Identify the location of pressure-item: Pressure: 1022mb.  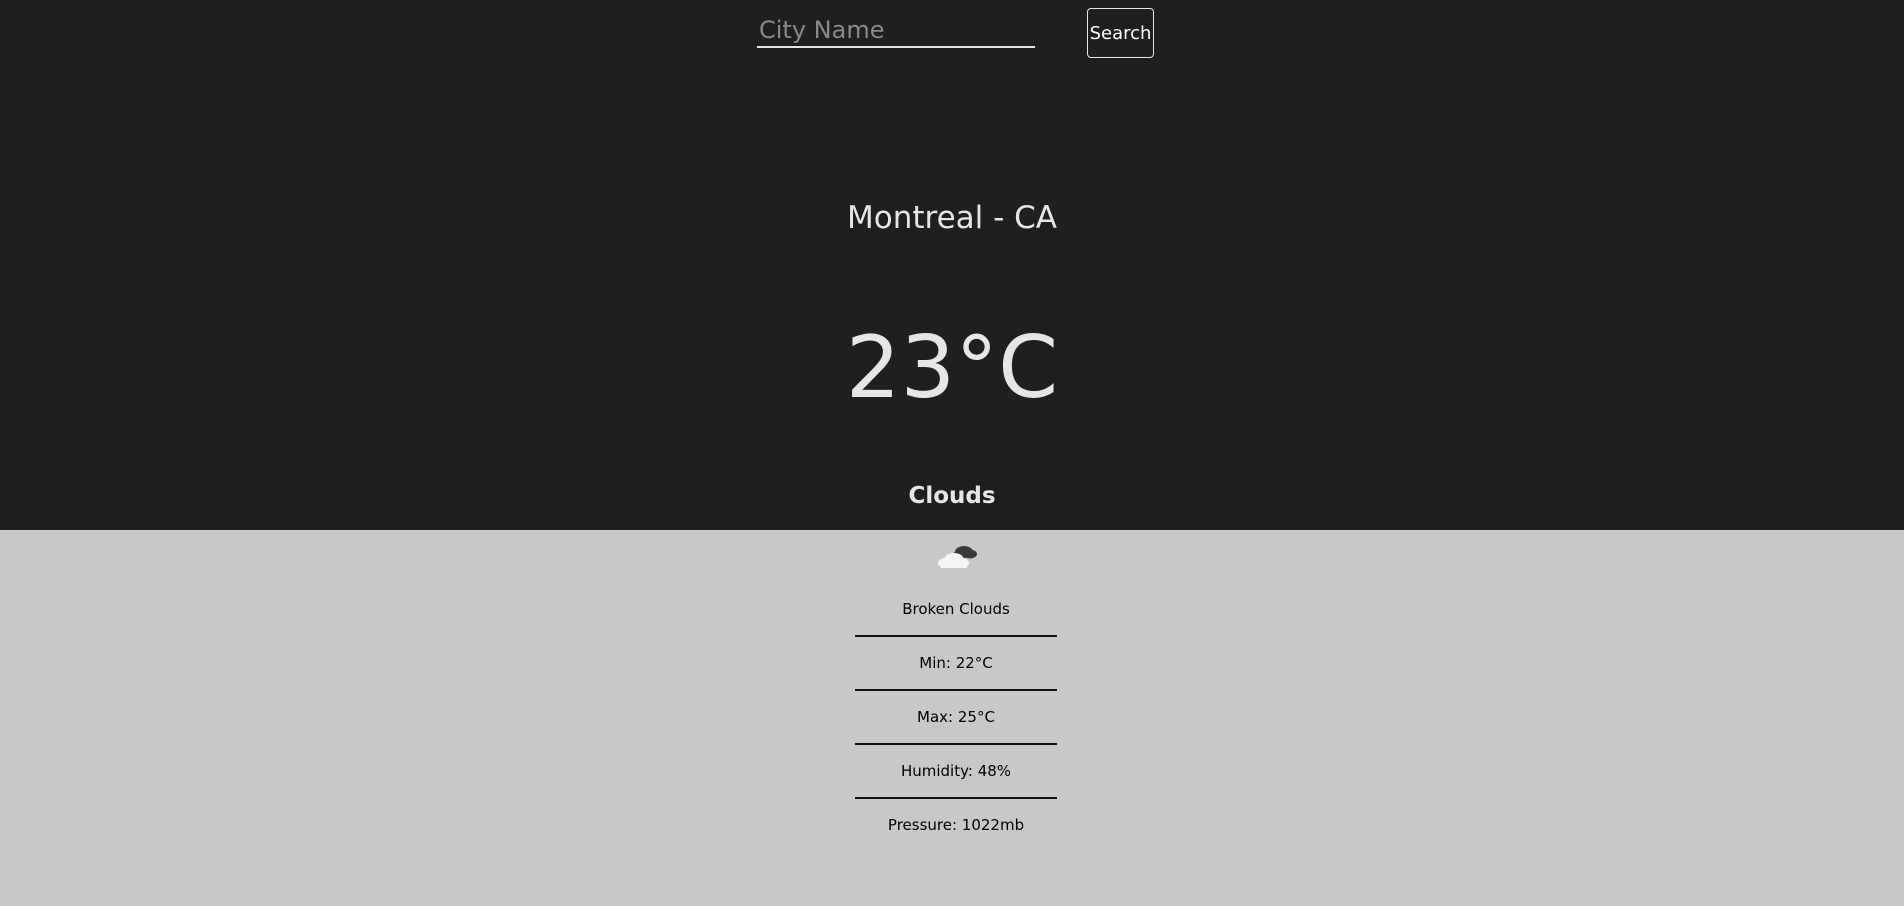
(956, 825).